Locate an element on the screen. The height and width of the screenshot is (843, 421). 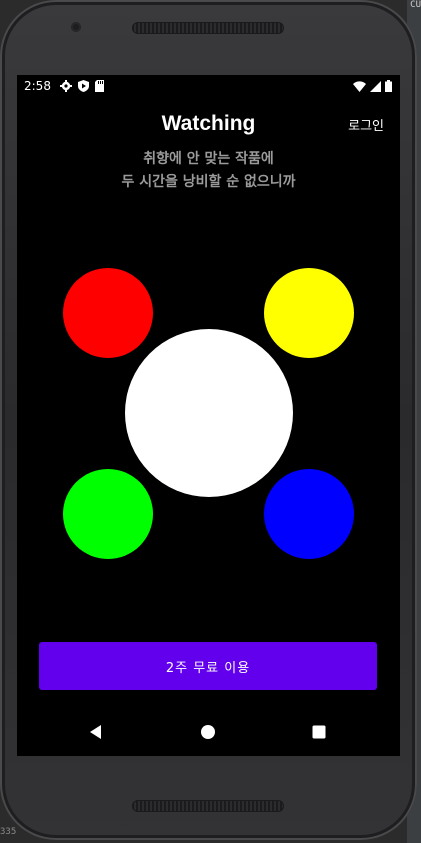
tagline-line-2: 두 시간을 낭비할 순 없으니까 is located at coordinates (208, 182).